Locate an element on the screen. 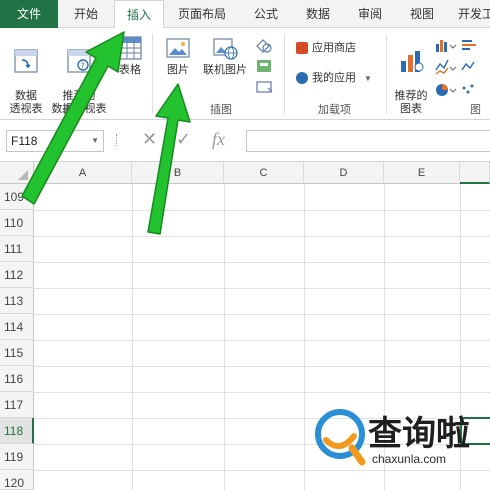 This screenshot has width=490, height=490. my-apps-icon is located at coordinates (302, 78).